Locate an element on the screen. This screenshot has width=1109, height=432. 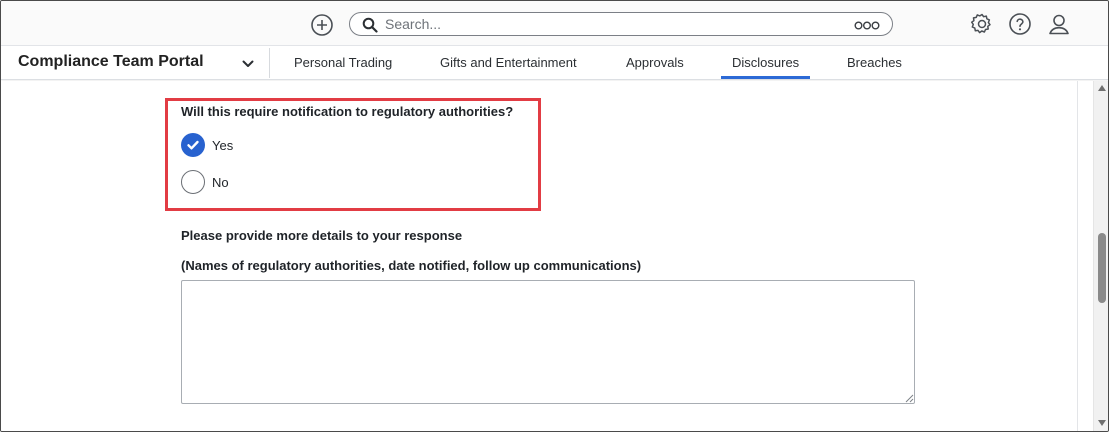
radio-checked-icon is located at coordinates (193, 145).